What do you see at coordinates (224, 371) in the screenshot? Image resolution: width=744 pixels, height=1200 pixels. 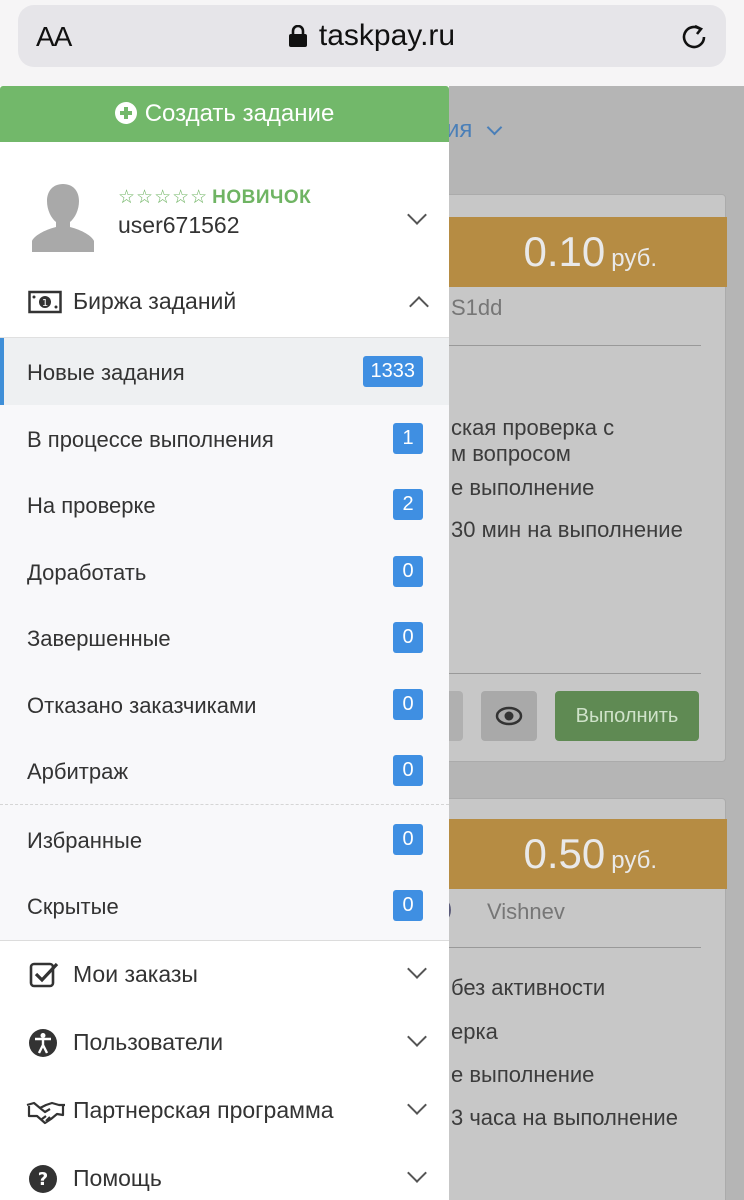 I see `sidebar-item-new-tasks: Новые задания 1333` at bounding box center [224, 371].